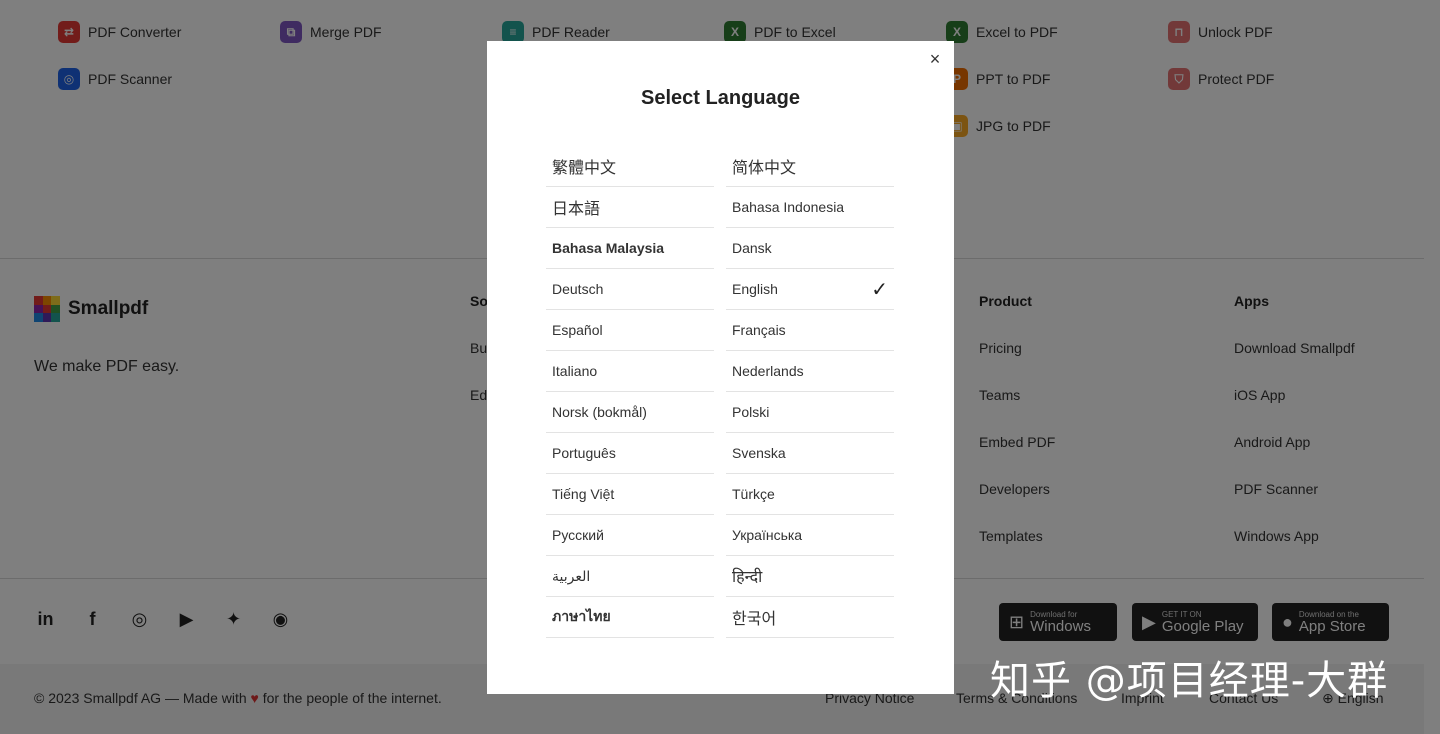  What do you see at coordinates (630, 166) in the screenshot?
I see `language-option: 繁體中文` at bounding box center [630, 166].